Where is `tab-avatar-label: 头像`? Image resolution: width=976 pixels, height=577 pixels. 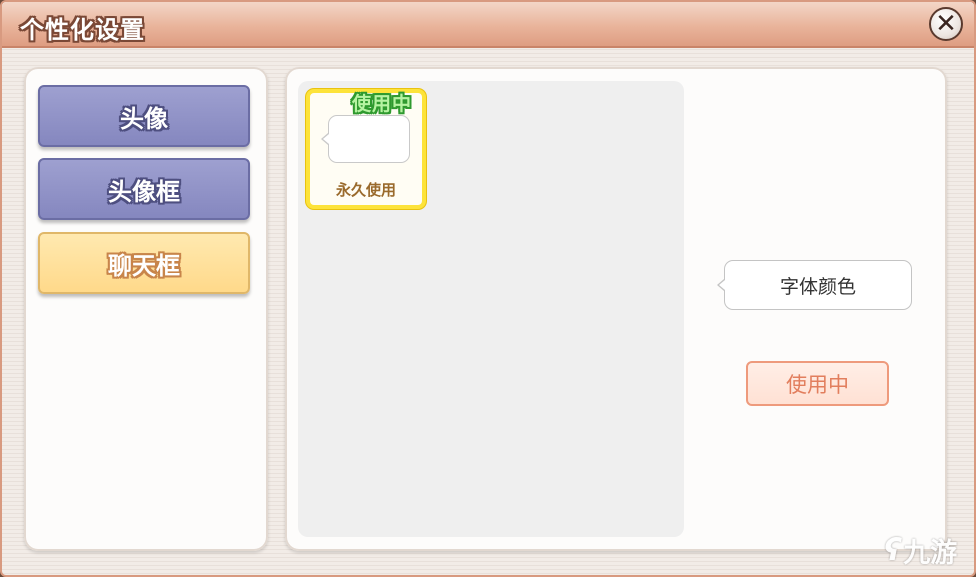
tab-avatar-label: 头像 is located at coordinates (144, 118).